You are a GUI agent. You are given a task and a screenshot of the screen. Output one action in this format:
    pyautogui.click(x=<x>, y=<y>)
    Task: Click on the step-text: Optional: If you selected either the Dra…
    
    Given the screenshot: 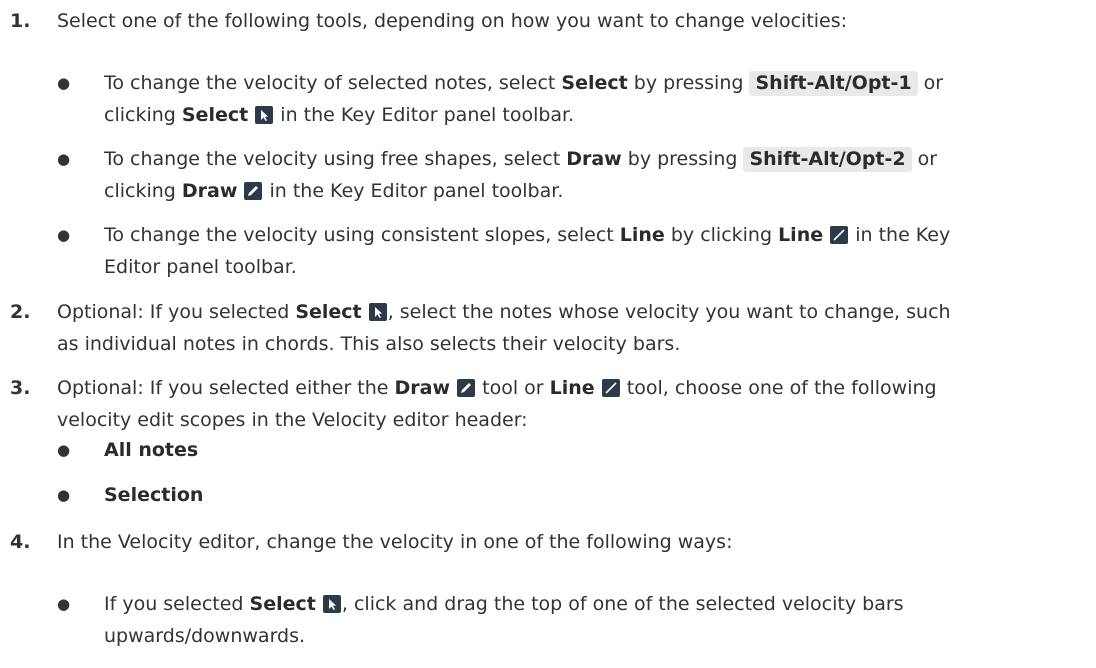 What is the action you would take?
    pyautogui.click(x=497, y=404)
    